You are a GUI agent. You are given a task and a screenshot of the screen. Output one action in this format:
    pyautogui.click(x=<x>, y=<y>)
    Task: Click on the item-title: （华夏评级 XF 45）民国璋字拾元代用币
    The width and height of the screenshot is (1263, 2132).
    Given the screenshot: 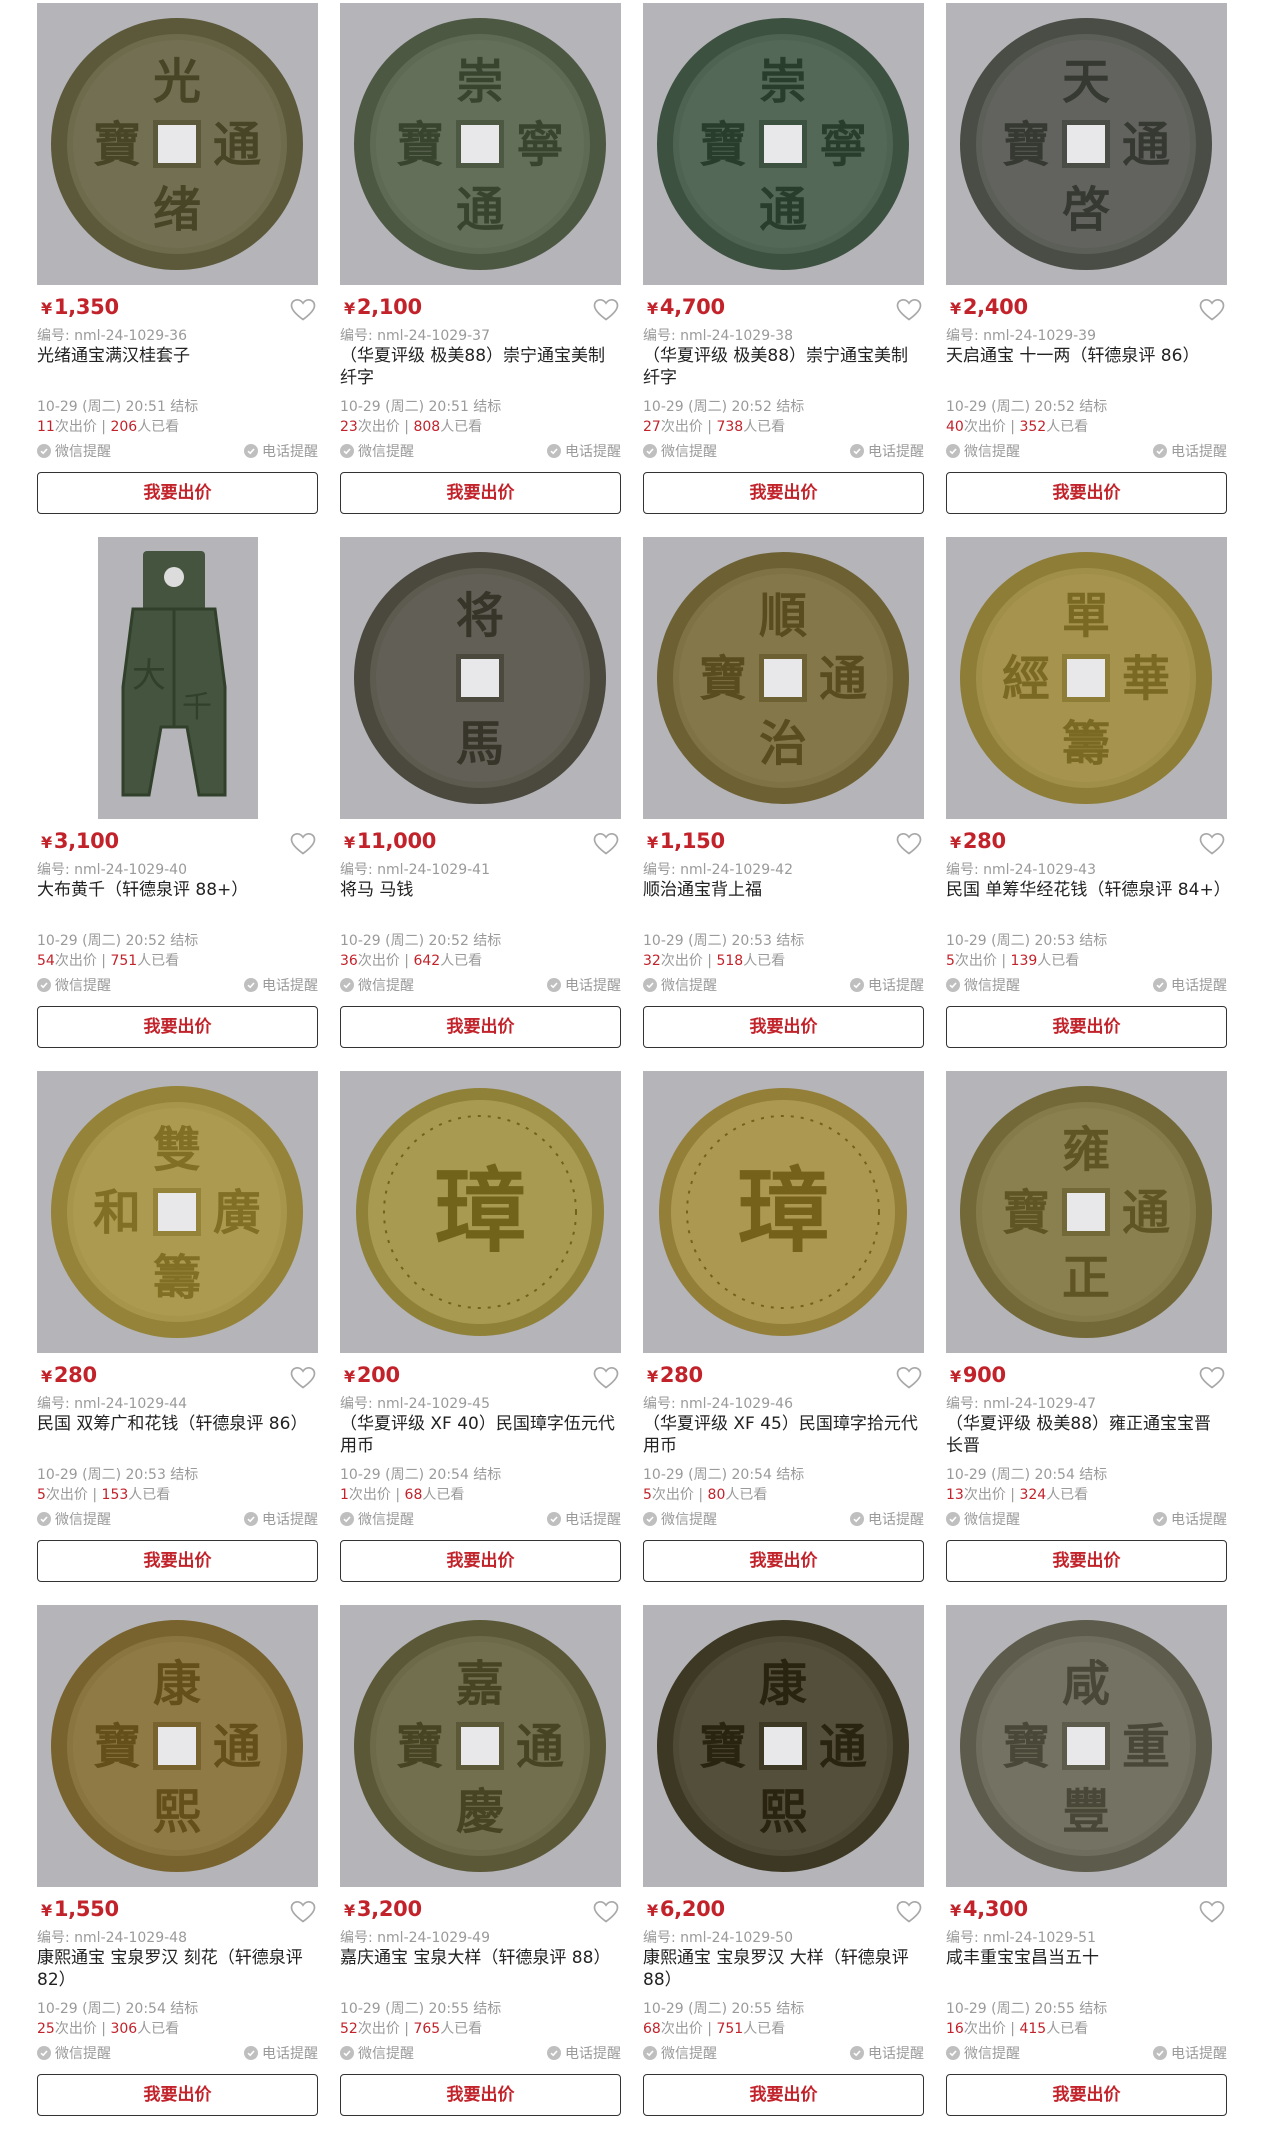 What is the action you would take?
    pyautogui.click(x=783, y=1435)
    